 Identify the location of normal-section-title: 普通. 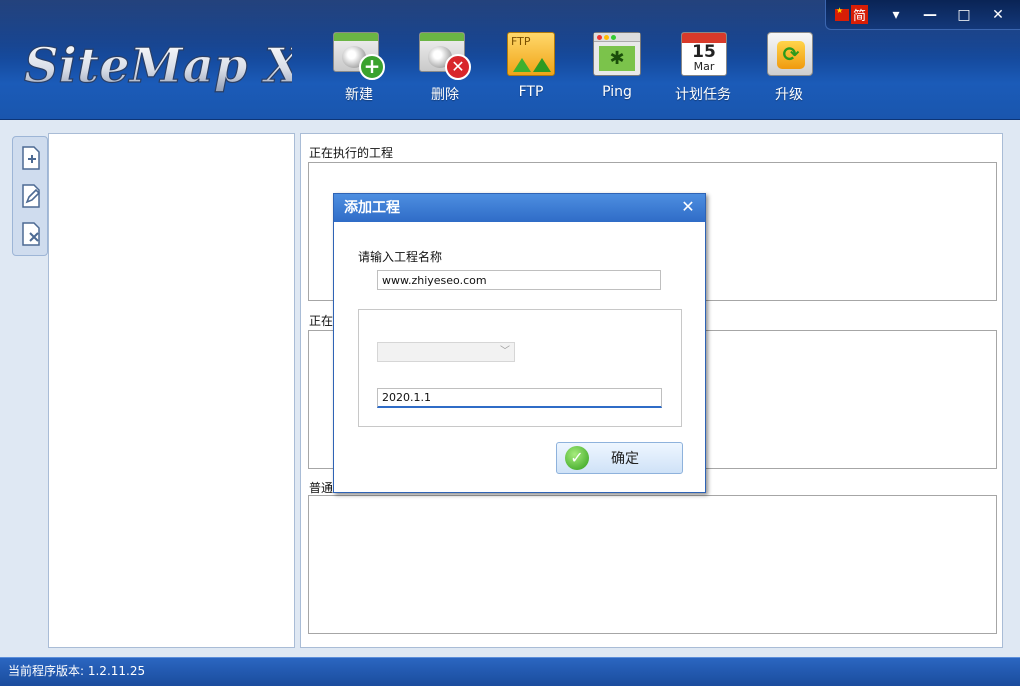
(321, 488).